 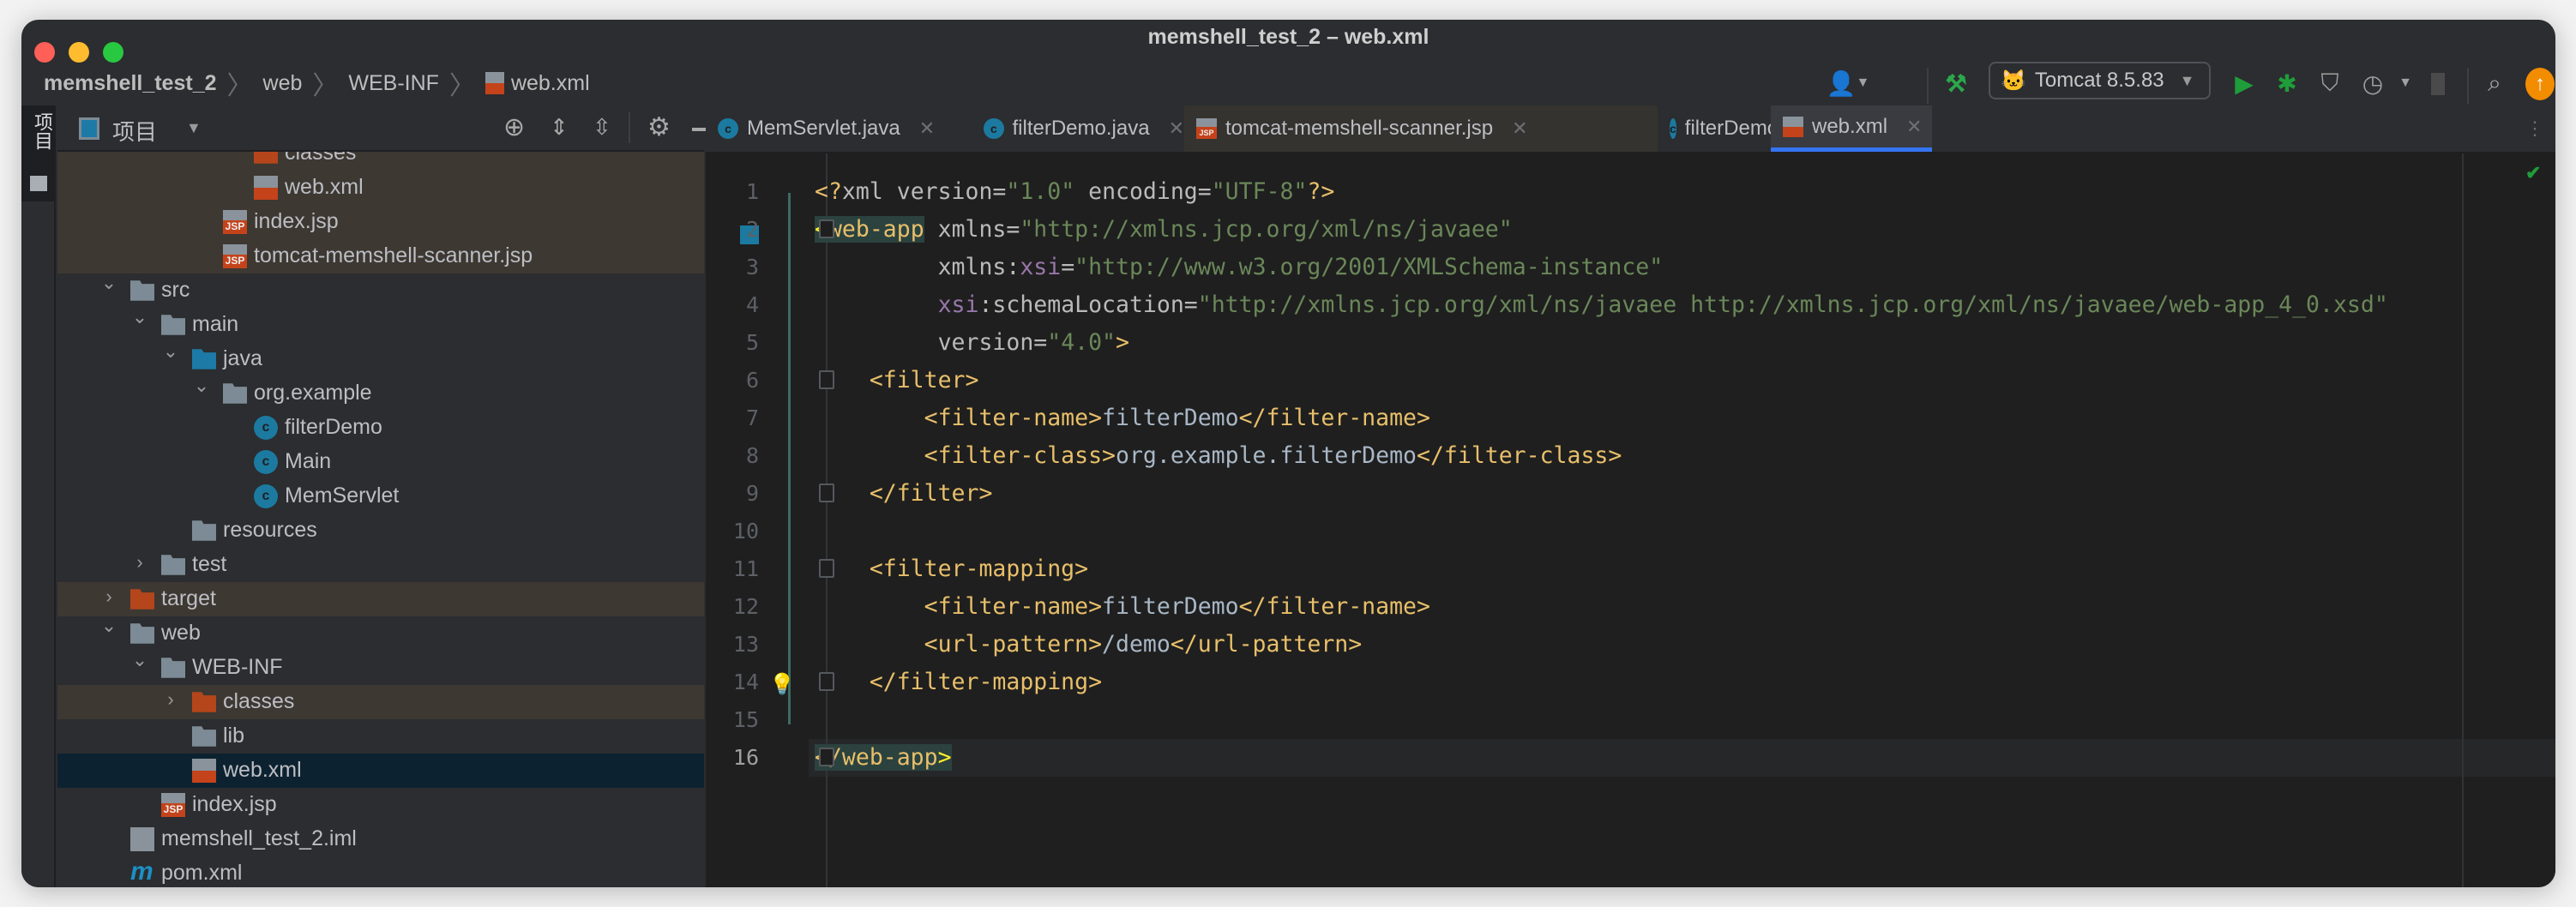 What do you see at coordinates (380, 256) in the screenshot?
I see `tree-item: JSP tomcat-memshell-scanner.jsp` at bounding box center [380, 256].